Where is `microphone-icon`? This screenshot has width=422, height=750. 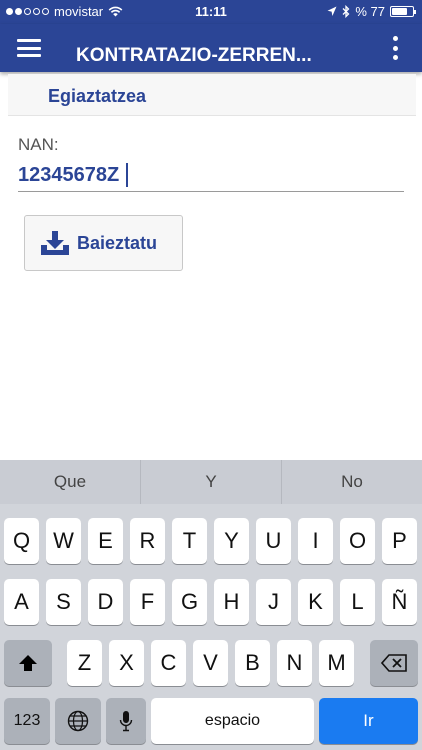 microphone-icon is located at coordinates (126, 721).